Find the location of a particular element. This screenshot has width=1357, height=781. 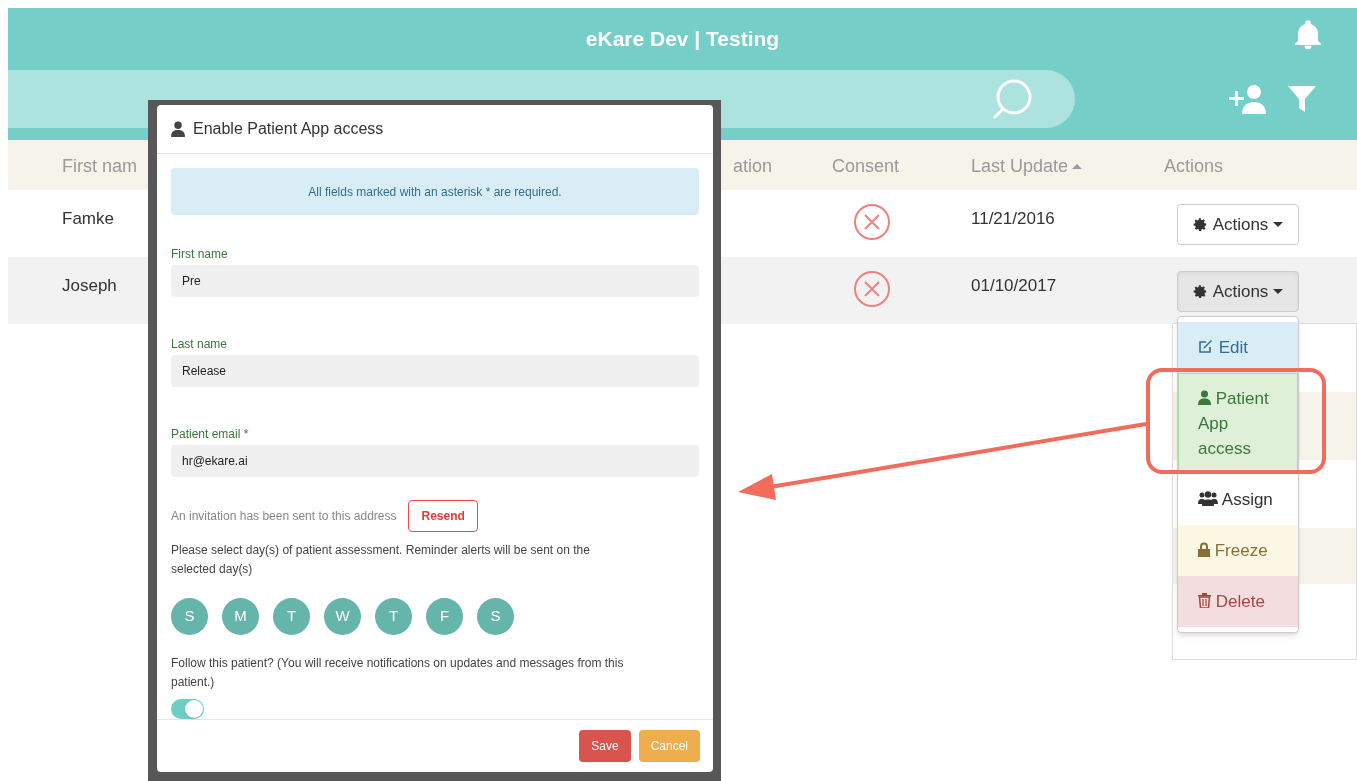

menu-item: Assign is located at coordinates (1238, 499).